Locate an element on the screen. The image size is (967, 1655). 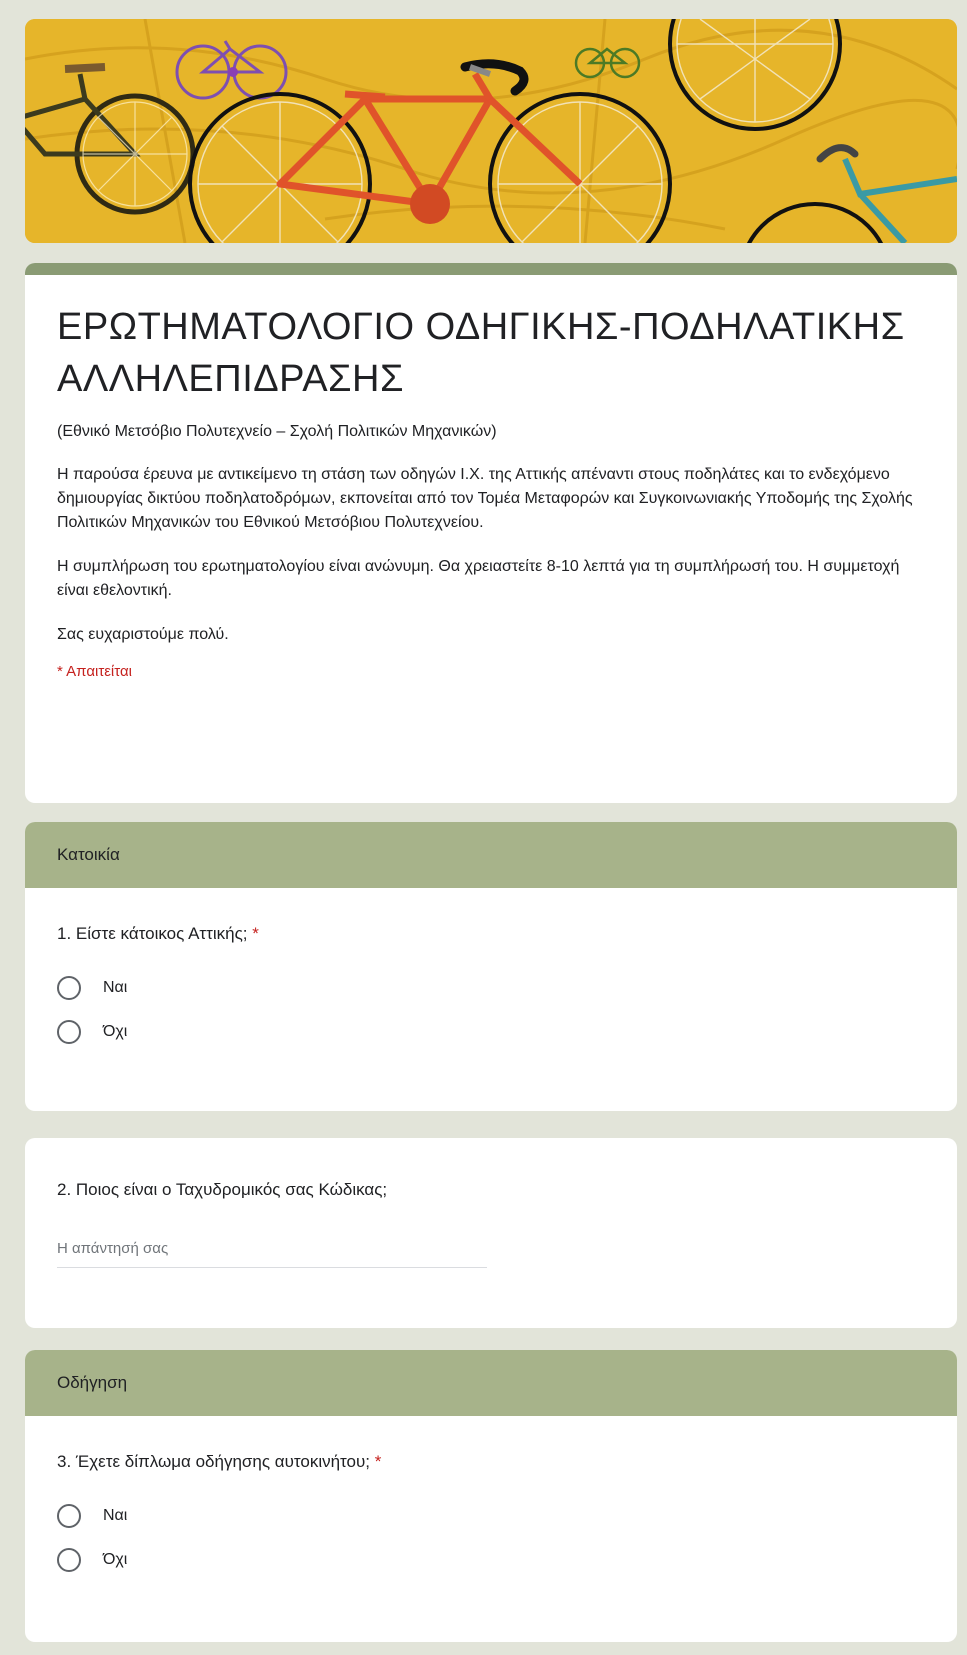
question-label: 1. Είστε κάτοικος Αττικής; is located at coordinates (152, 933).